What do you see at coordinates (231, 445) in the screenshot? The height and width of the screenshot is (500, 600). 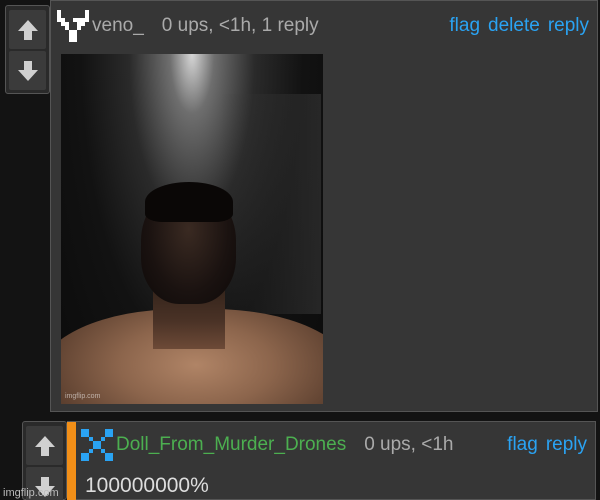 I see `username-link: Doll_From_Murder_Drones` at bounding box center [231, 445].